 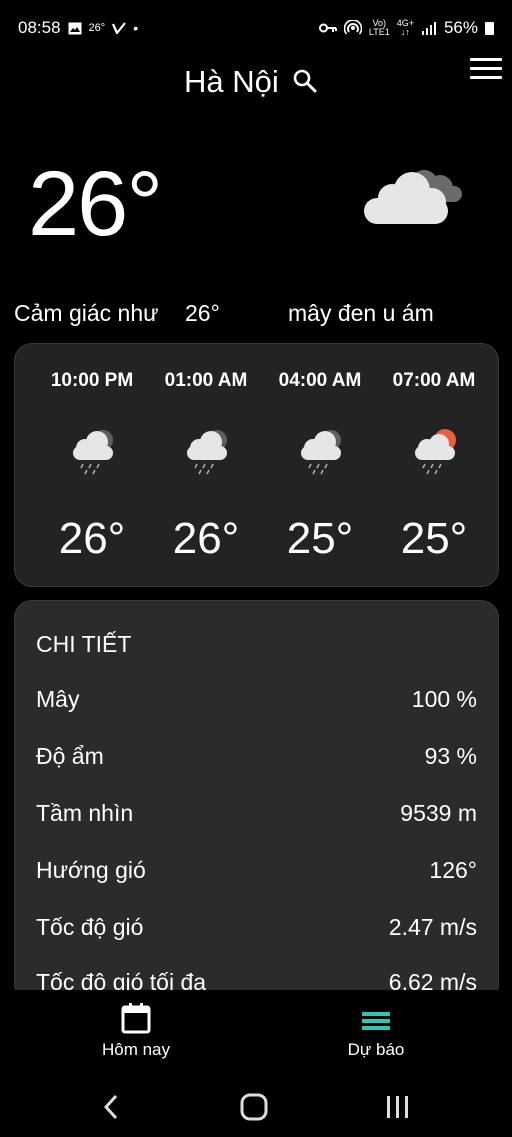 I want to click on status-right: Vo) LTE1 4G+ ↓↑ 56%, so click(x=406, y=28).